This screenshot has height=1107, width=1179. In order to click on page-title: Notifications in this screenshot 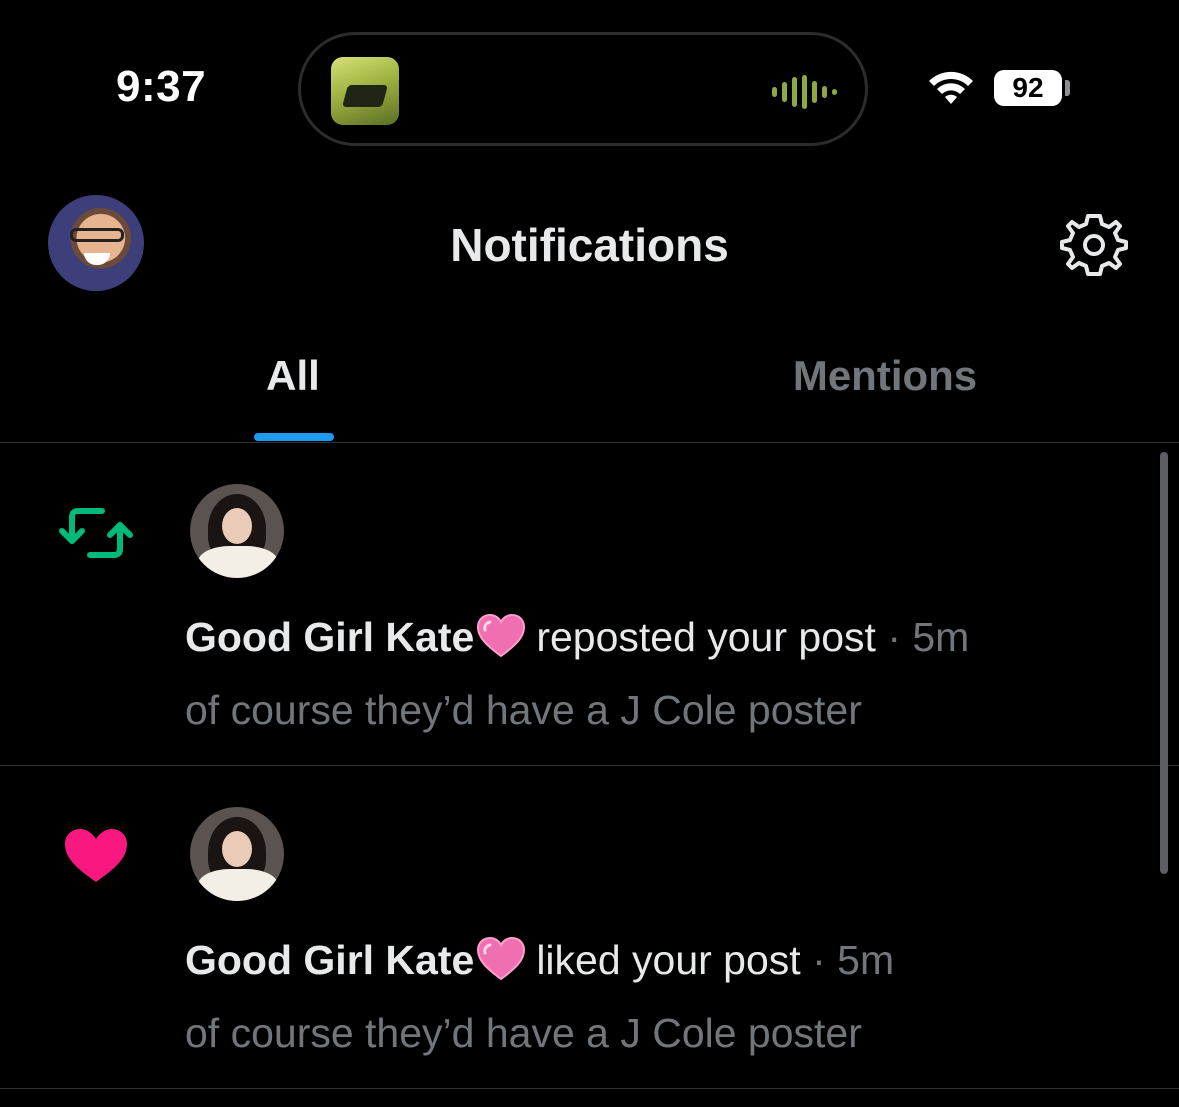, I will do `click(589, 245)`.